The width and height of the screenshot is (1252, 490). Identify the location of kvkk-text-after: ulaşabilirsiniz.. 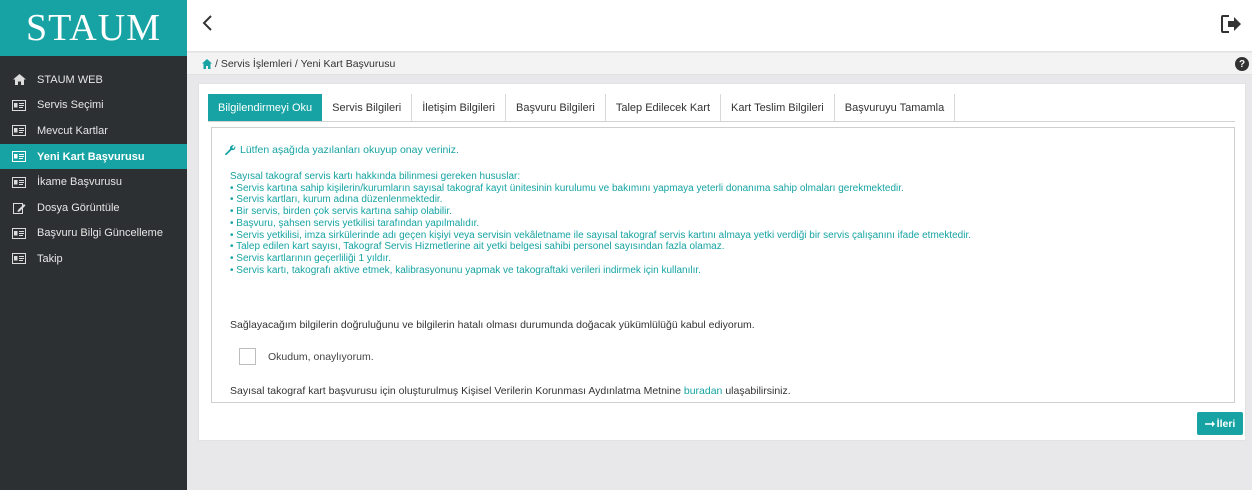
(756, 391).